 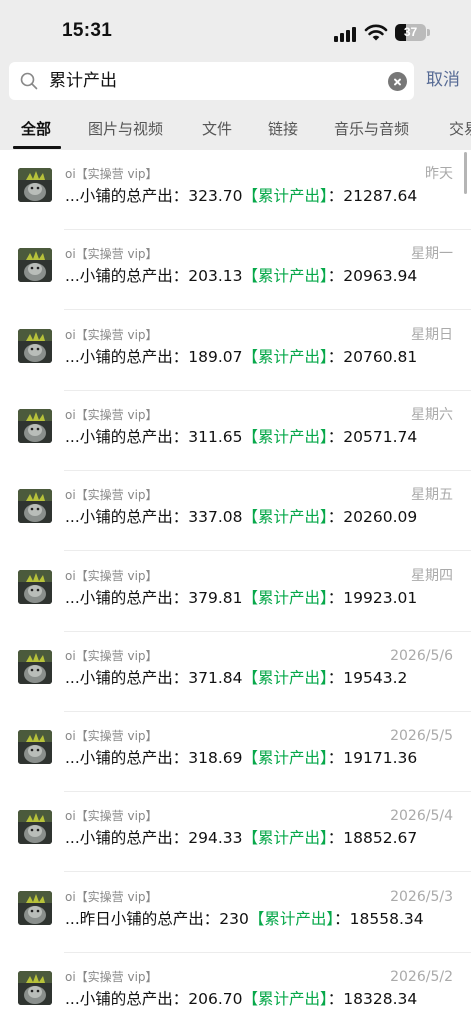 What do you see at coordinates (154, 356) in the screenshot?
I see `snippet-prefix: ...小铺的总产出：189.07` at bounding box center [154, 356].